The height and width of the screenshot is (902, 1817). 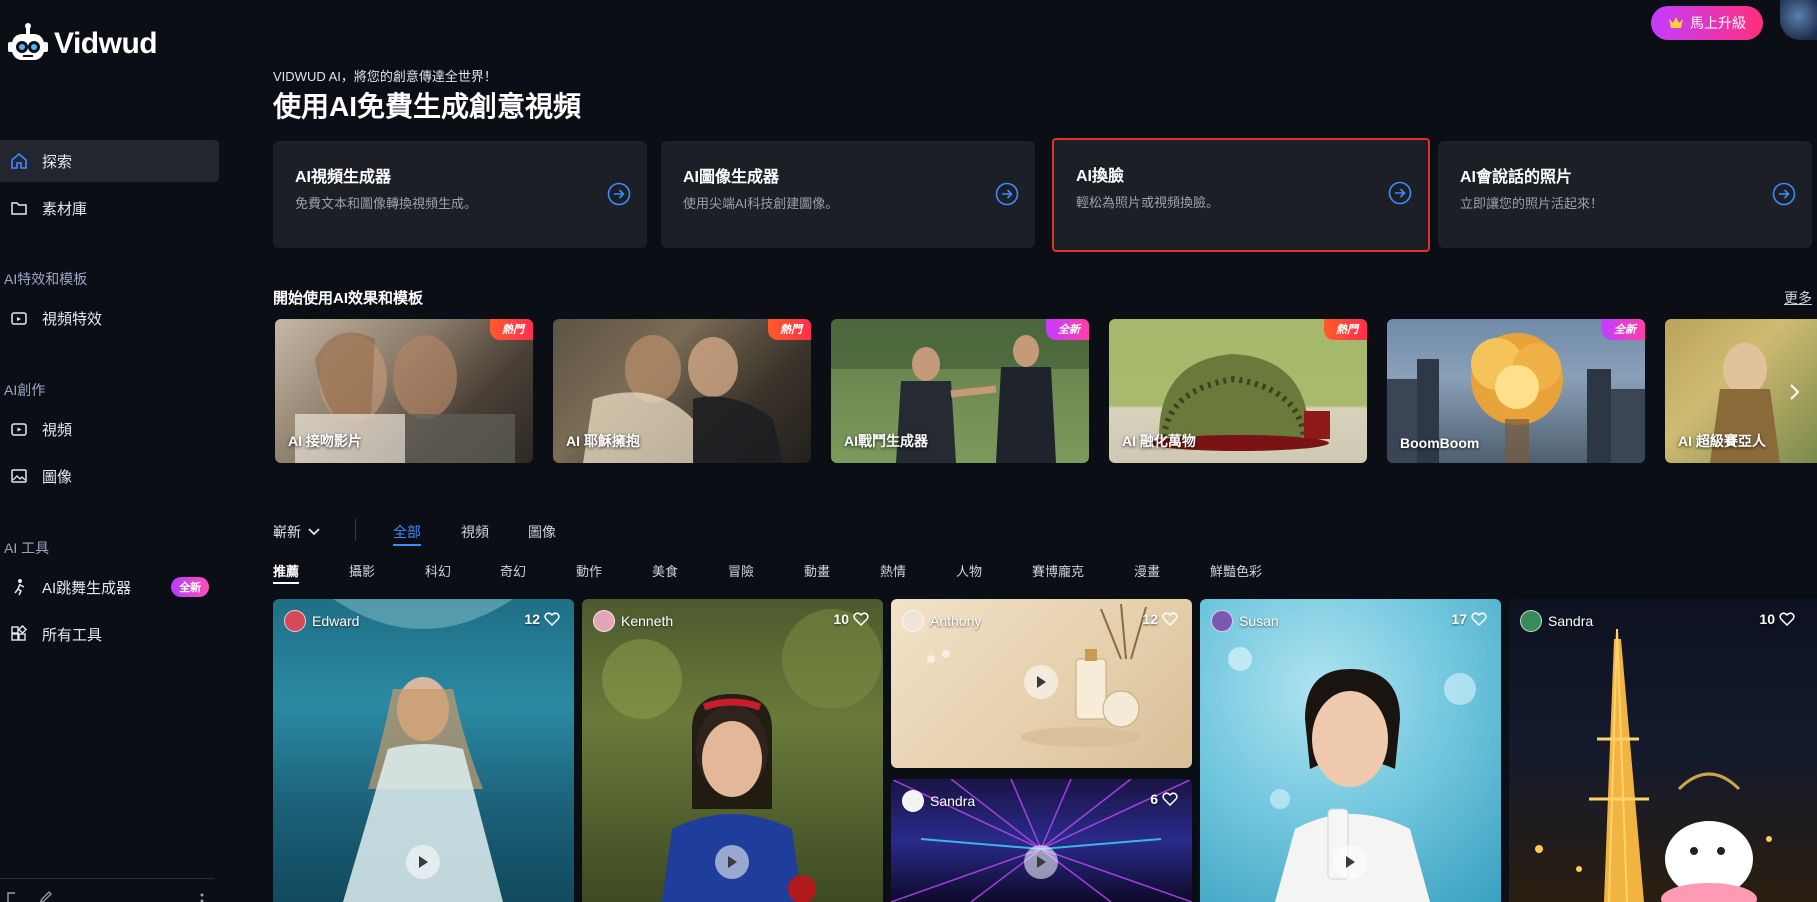 What do you see at coordinates (475, 532) in the screenshot?
I see `type-tab-video: 視頻` at bounding box center [475, 532].